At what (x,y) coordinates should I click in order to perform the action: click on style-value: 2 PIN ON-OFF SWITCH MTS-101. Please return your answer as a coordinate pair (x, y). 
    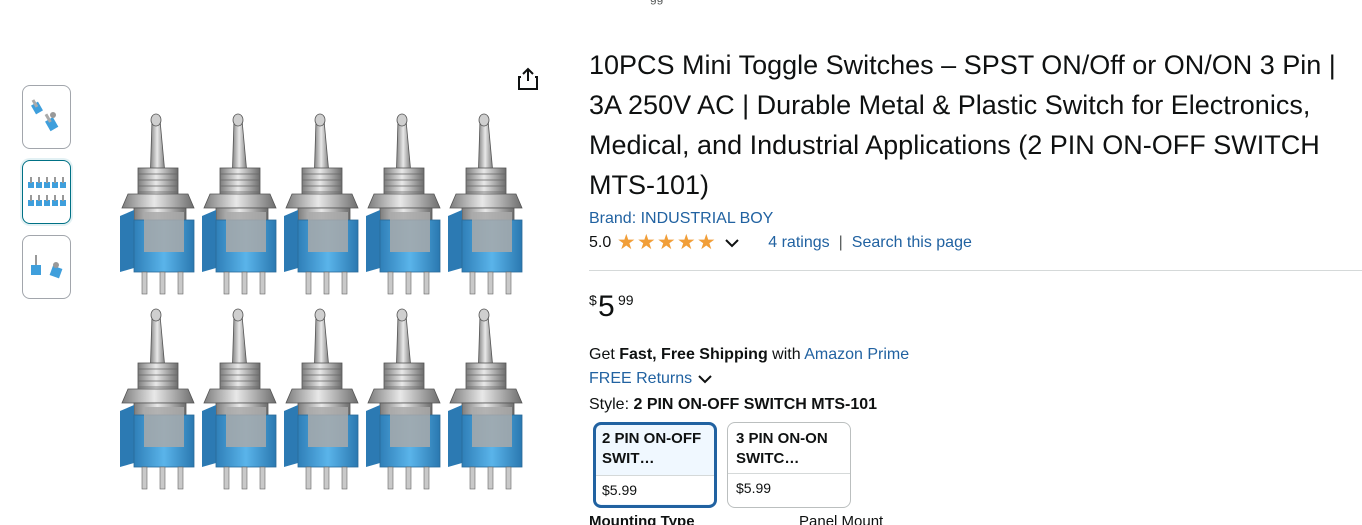
    Looking at the image, I should click on (755, 404).